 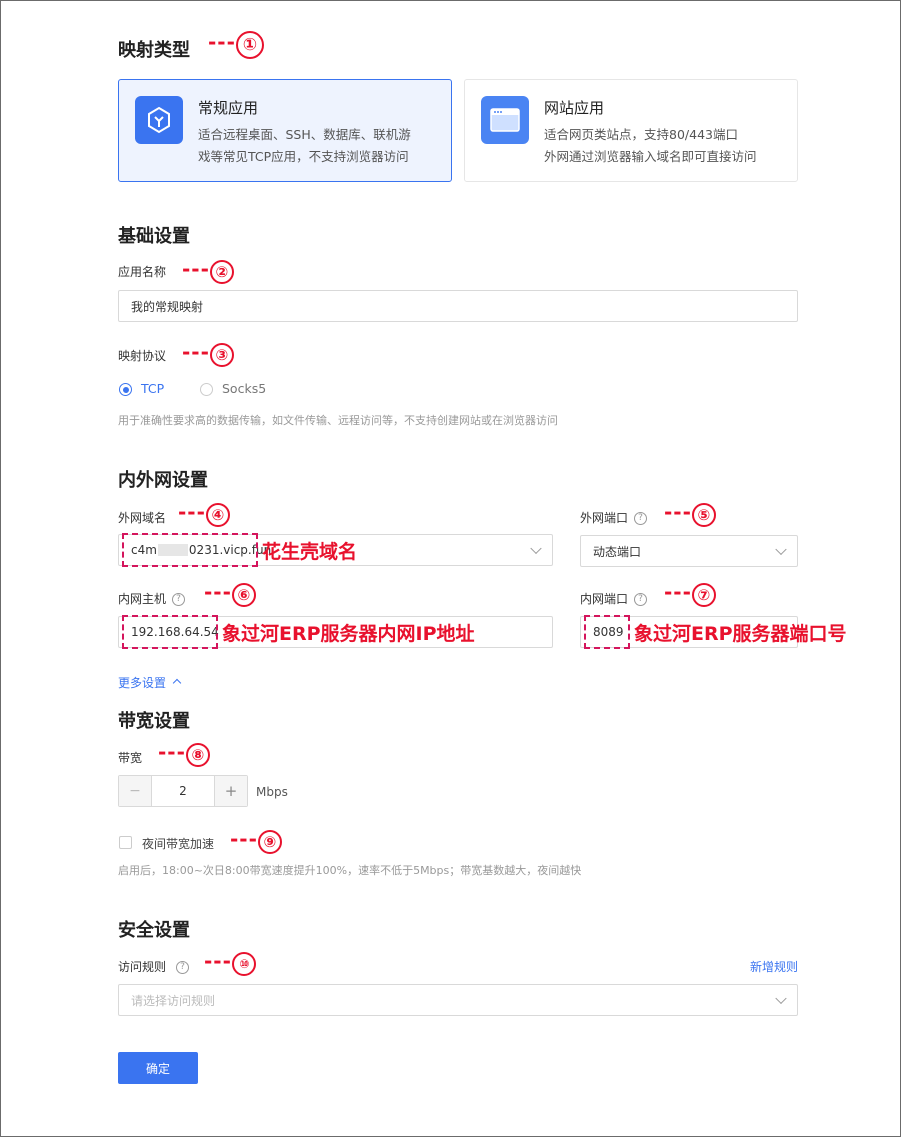 I want to click on section-title-bandwidth: 带宽设置, so click(x=154, y=721).